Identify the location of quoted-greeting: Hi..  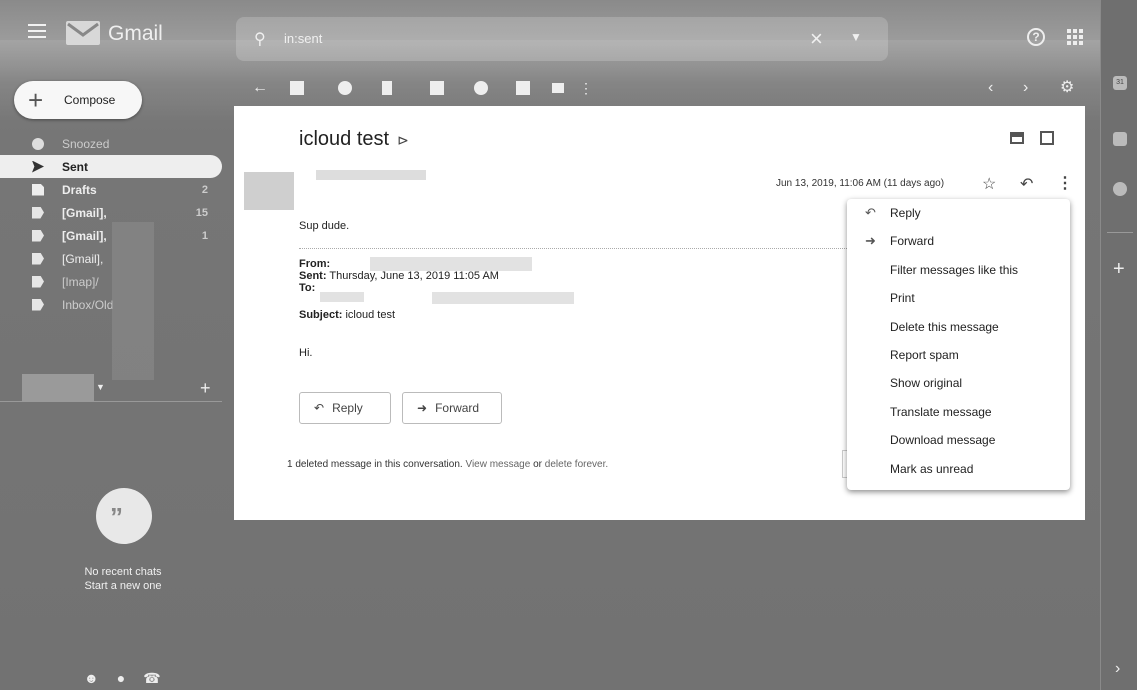
(306, 353).